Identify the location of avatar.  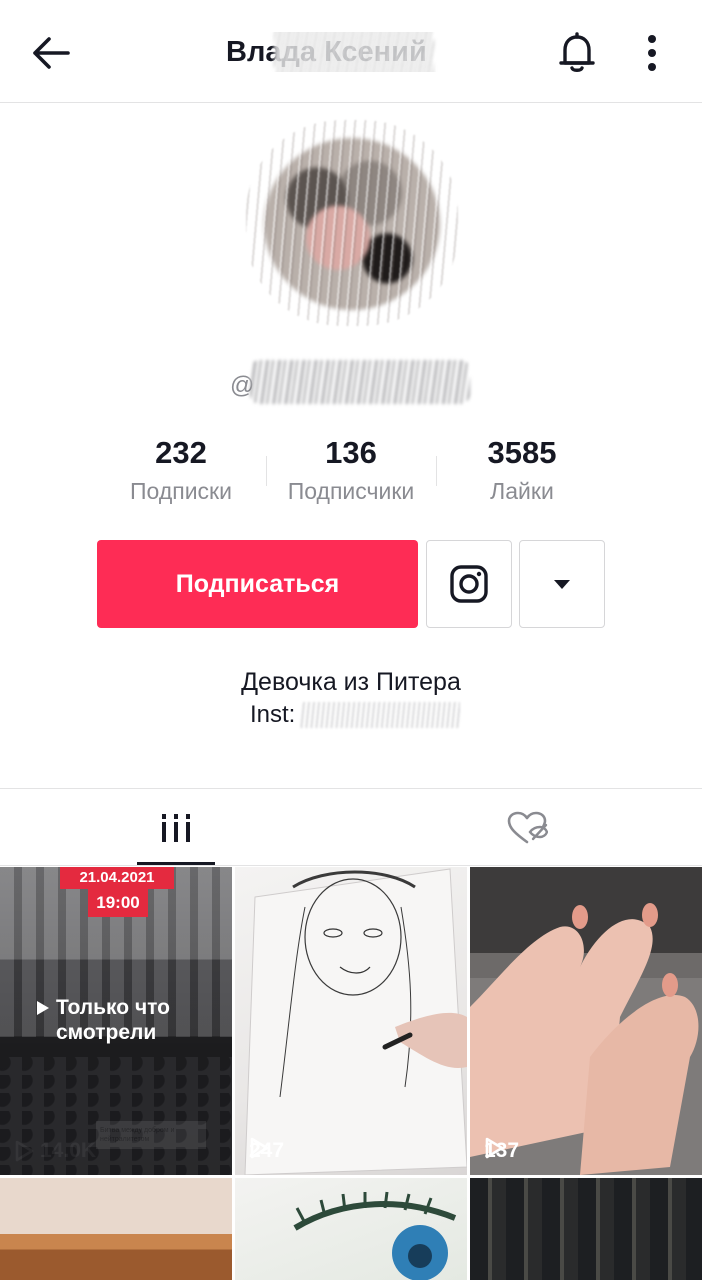
(352, 225).